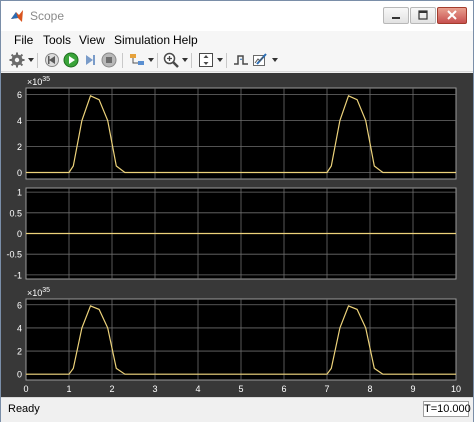 The width and height of the screenshot is (474, 422). What do you see at coordinates (275, 60) in the screenshot?
I see `measurements-dropdown-arrow` at bounding box center [275, 60].